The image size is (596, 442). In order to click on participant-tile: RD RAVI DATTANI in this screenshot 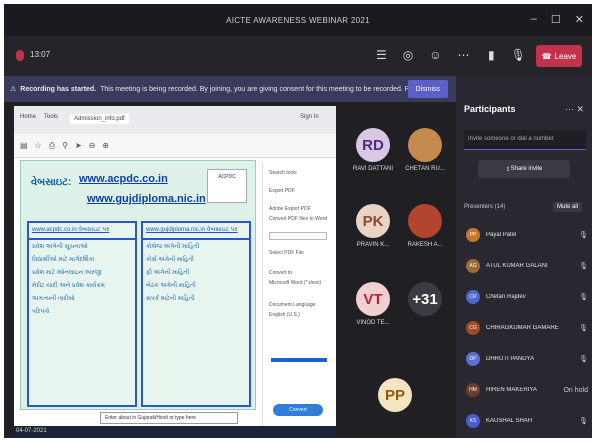, I will do `click(373, 150)`.